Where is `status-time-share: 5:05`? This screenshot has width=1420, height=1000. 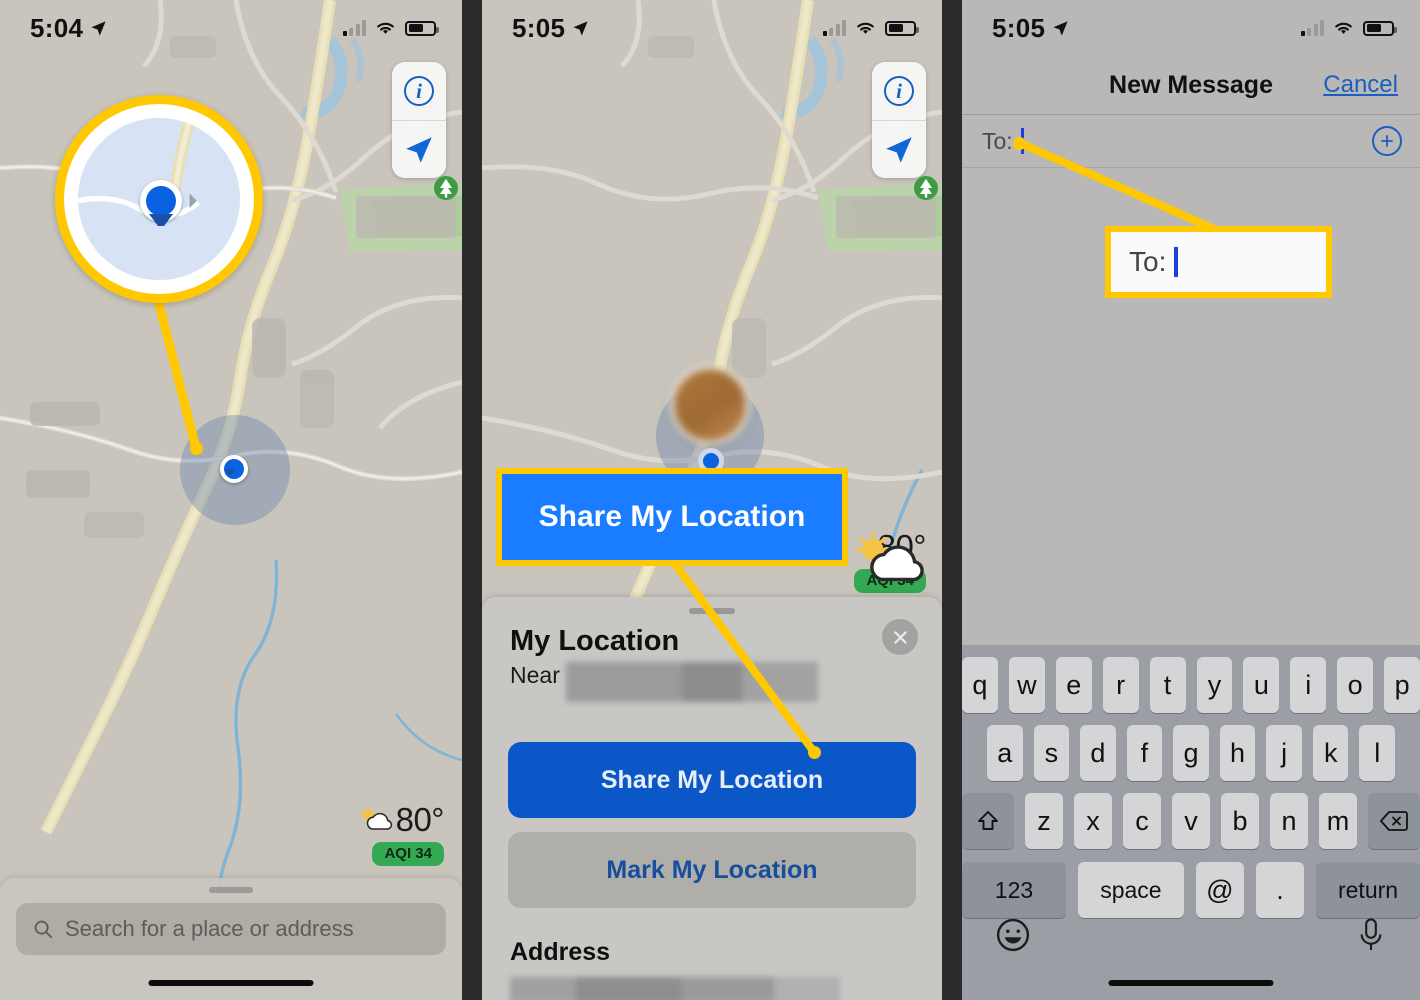 status-time-share: 5:05 is located at coordinates (539, 27).